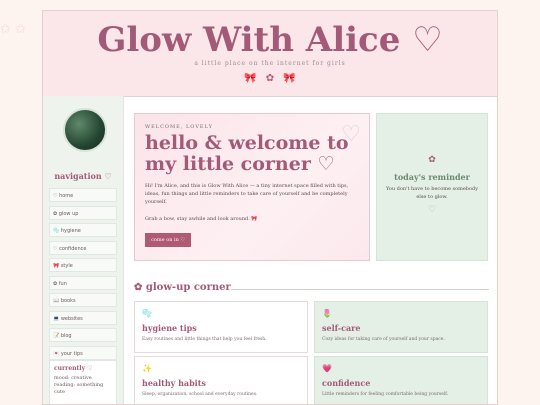 This screenshot has width=540, height=405. Describe the element at coordinates (79, 388) in the screenshot. I see `currently-reading: reading: something cute` at that location.